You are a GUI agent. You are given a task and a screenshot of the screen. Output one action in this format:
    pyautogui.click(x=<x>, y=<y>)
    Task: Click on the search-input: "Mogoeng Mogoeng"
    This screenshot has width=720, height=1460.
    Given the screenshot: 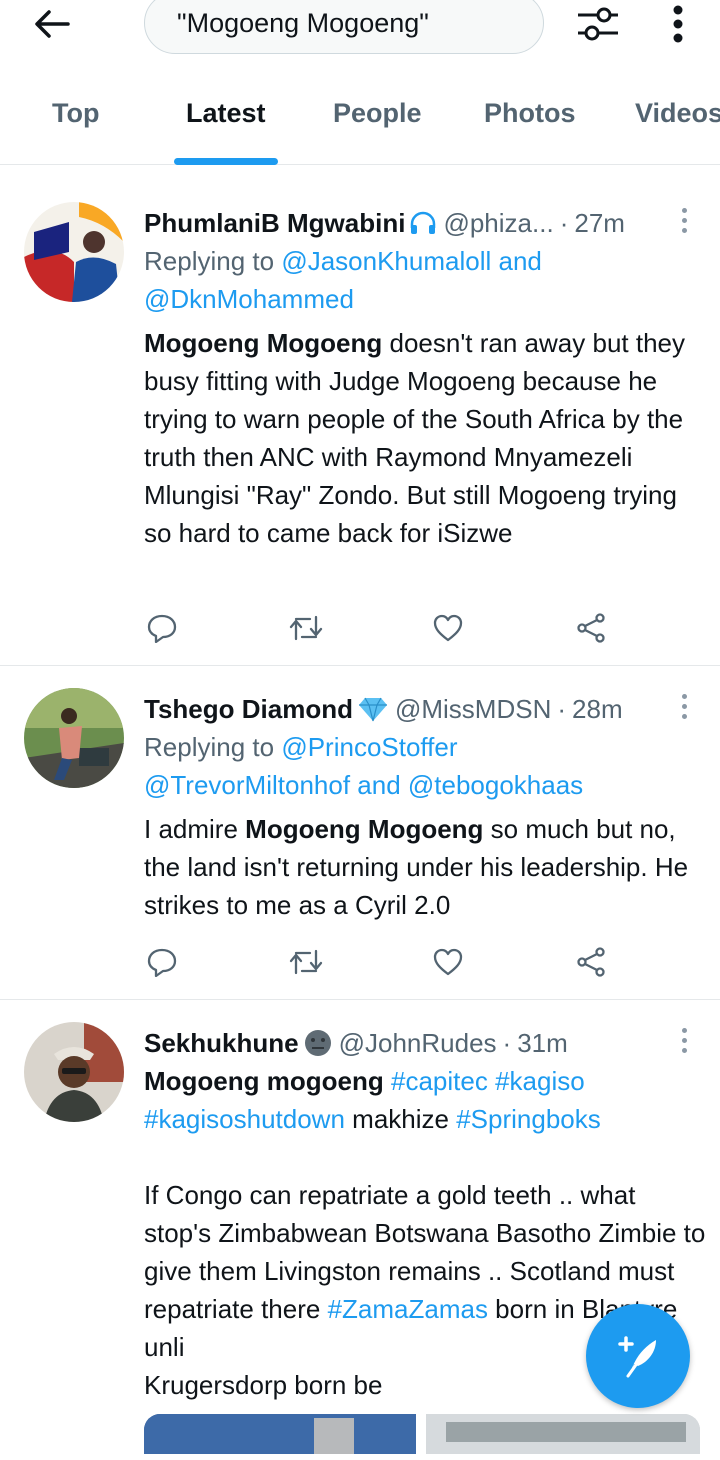 What is the action you would take?
    pyautogui.click(x=344, y=27)
    